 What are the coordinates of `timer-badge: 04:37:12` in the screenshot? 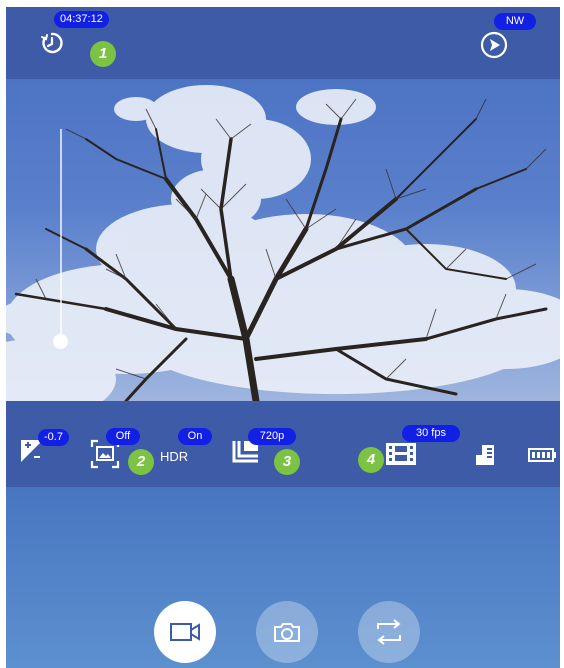 It's located at (81, 19).